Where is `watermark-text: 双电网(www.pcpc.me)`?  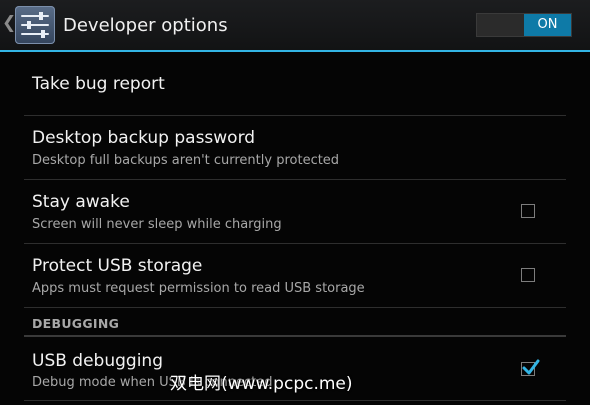
watermark-text: 双电网(www.pcpc.me) is located at coordinates (261, 384).